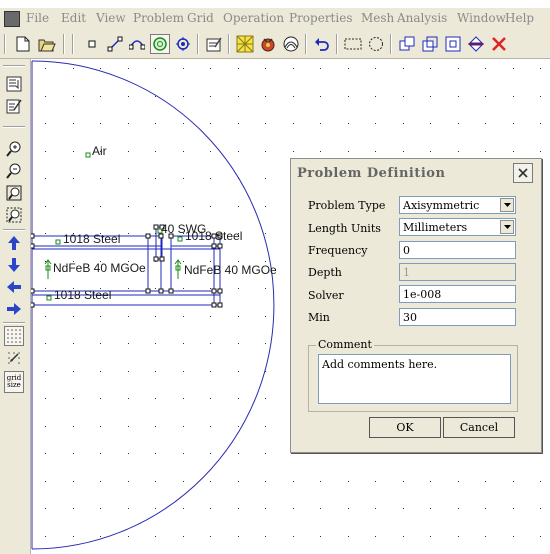 This screenshot has width=550, height=554. I want to click on problem-type-value: Axisymmetric, so click(441, 205).